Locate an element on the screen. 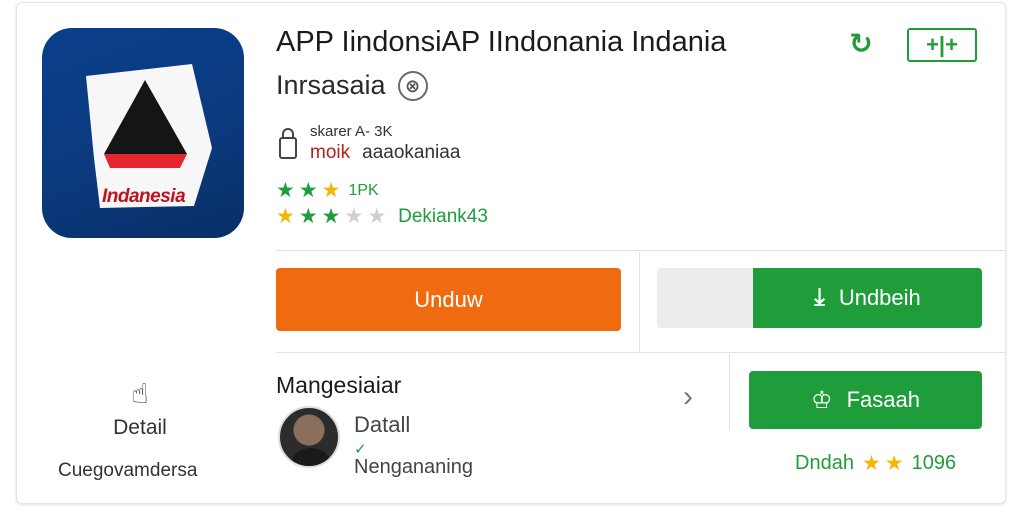 This screenshot has height=512, width=1024. lock-icon is located at coordinates (288, 143).